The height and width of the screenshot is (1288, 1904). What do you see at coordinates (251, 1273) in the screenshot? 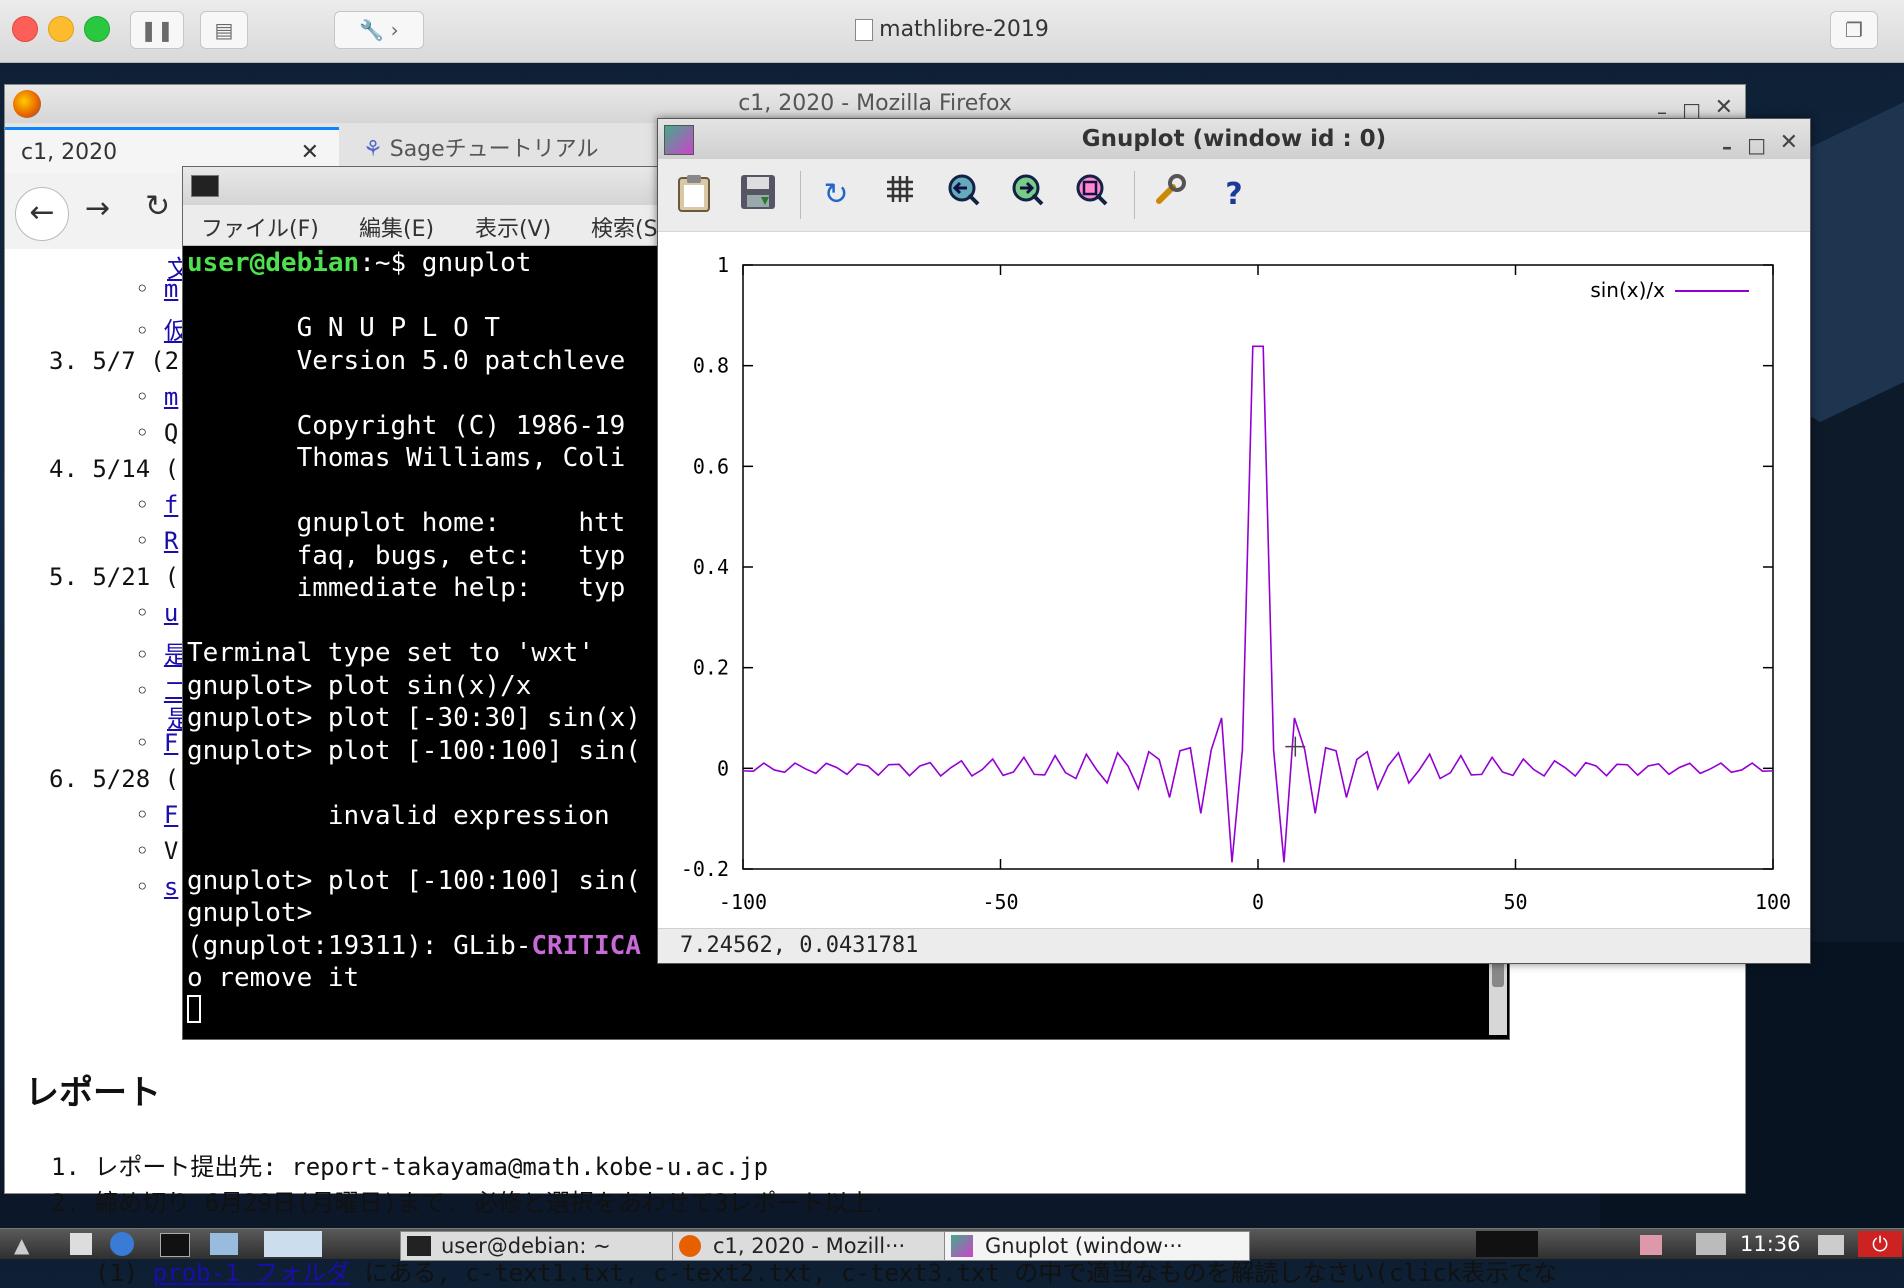
I see `prob-1-folder-link: prob-1 フォルダ` at bounding box center [251, 1273].